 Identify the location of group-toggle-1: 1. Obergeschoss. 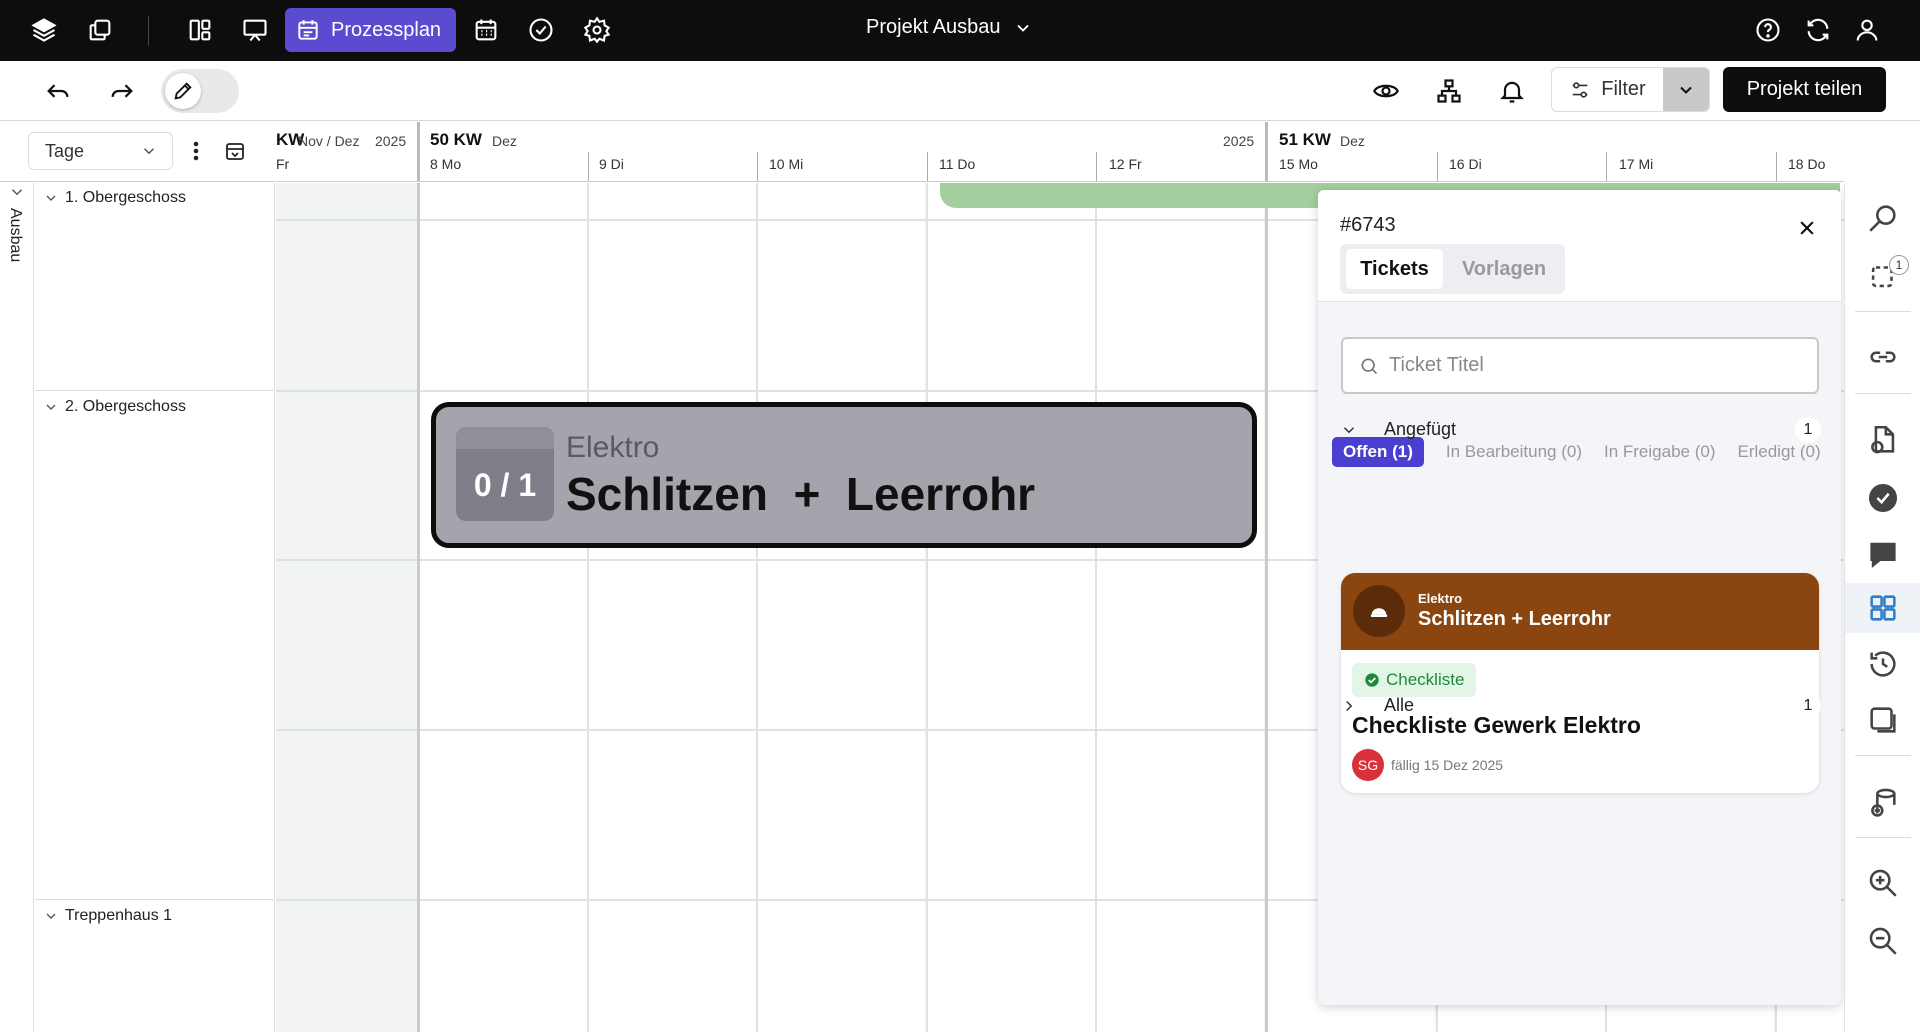
(114, 198).